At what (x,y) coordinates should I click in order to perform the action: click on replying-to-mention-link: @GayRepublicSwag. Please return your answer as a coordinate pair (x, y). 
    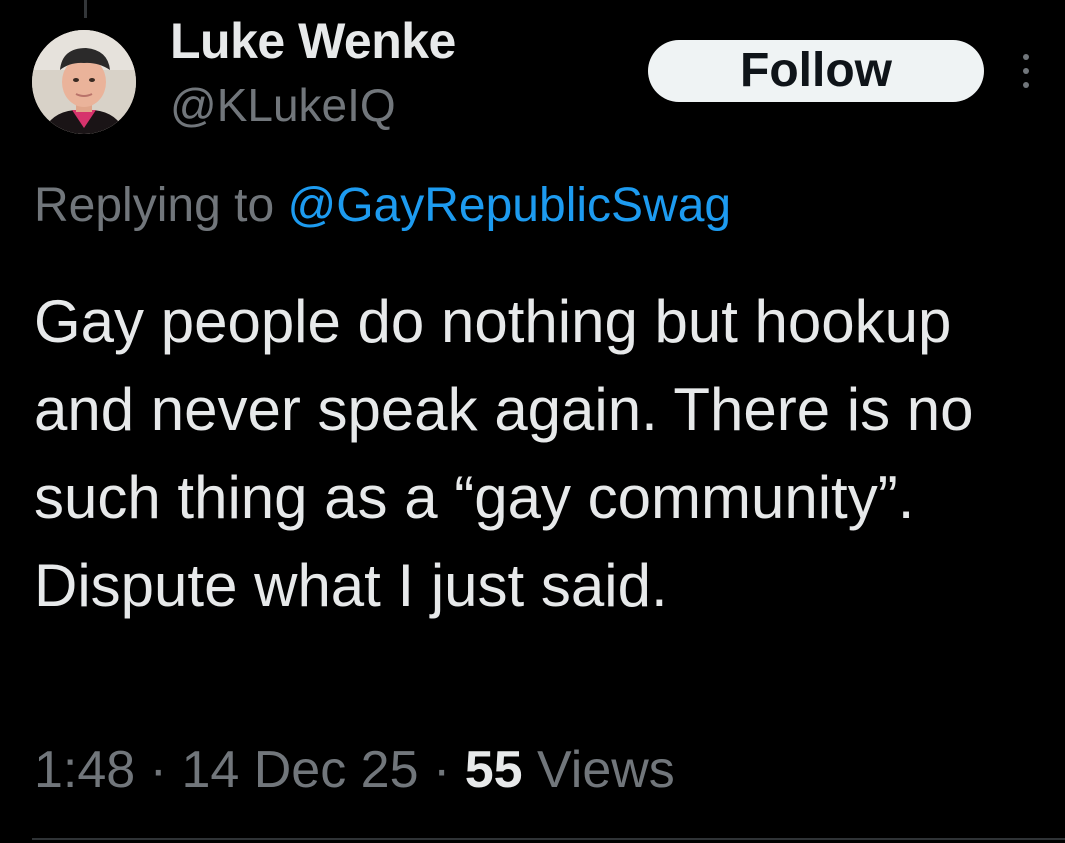
    Looking at the image, I should click on (509, 205).